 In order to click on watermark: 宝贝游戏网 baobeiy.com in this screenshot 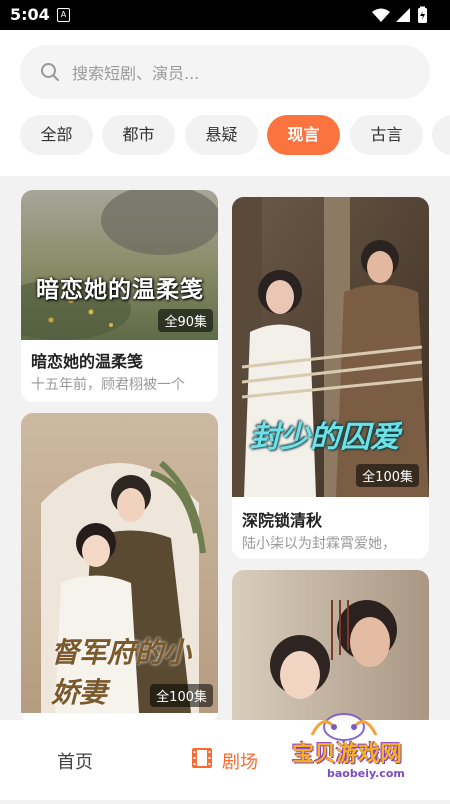, I will do `click(357, 752)`.